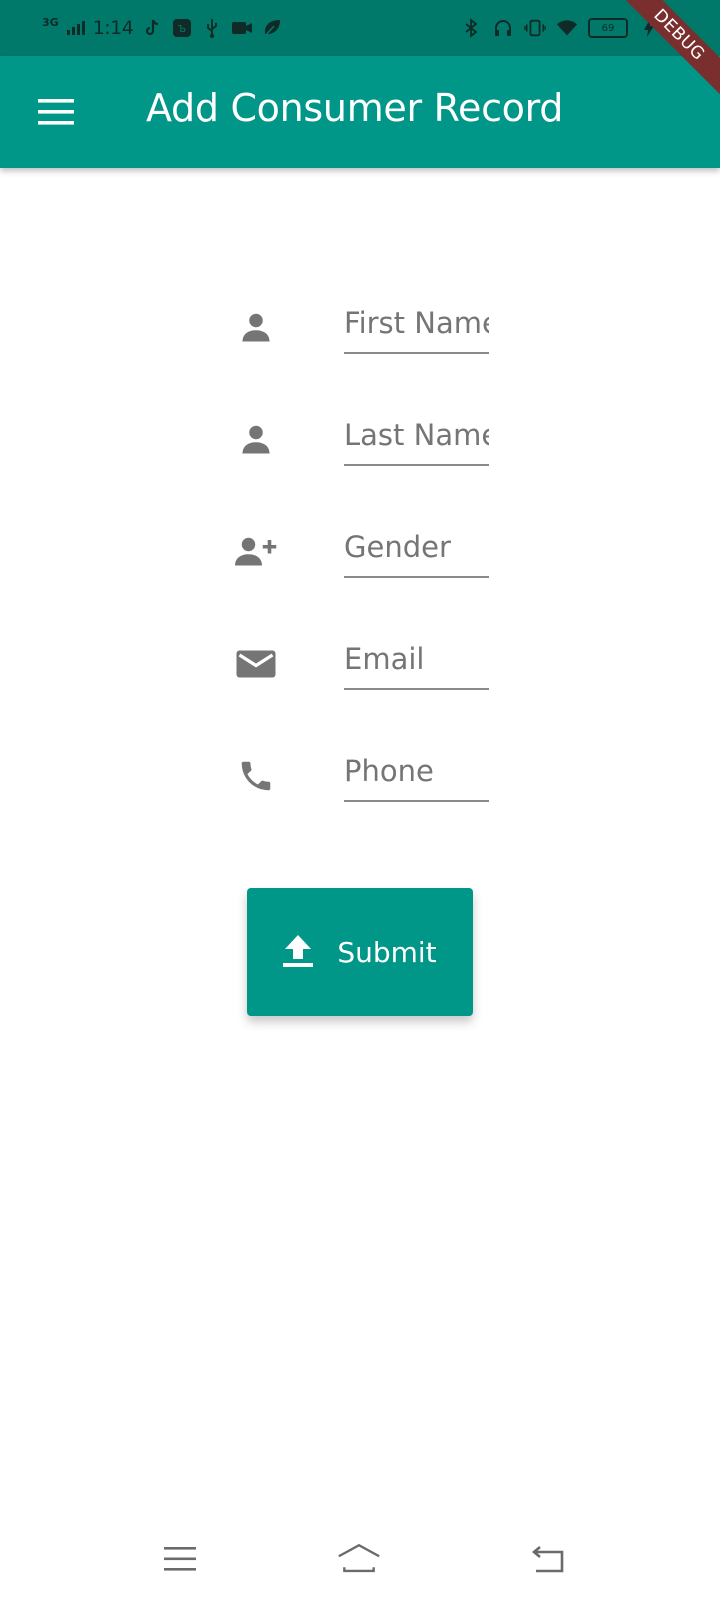 The image size is (720, 1600). I want to click on status-bar: 3G 1:14 Ъ 69, so click(360, 28).